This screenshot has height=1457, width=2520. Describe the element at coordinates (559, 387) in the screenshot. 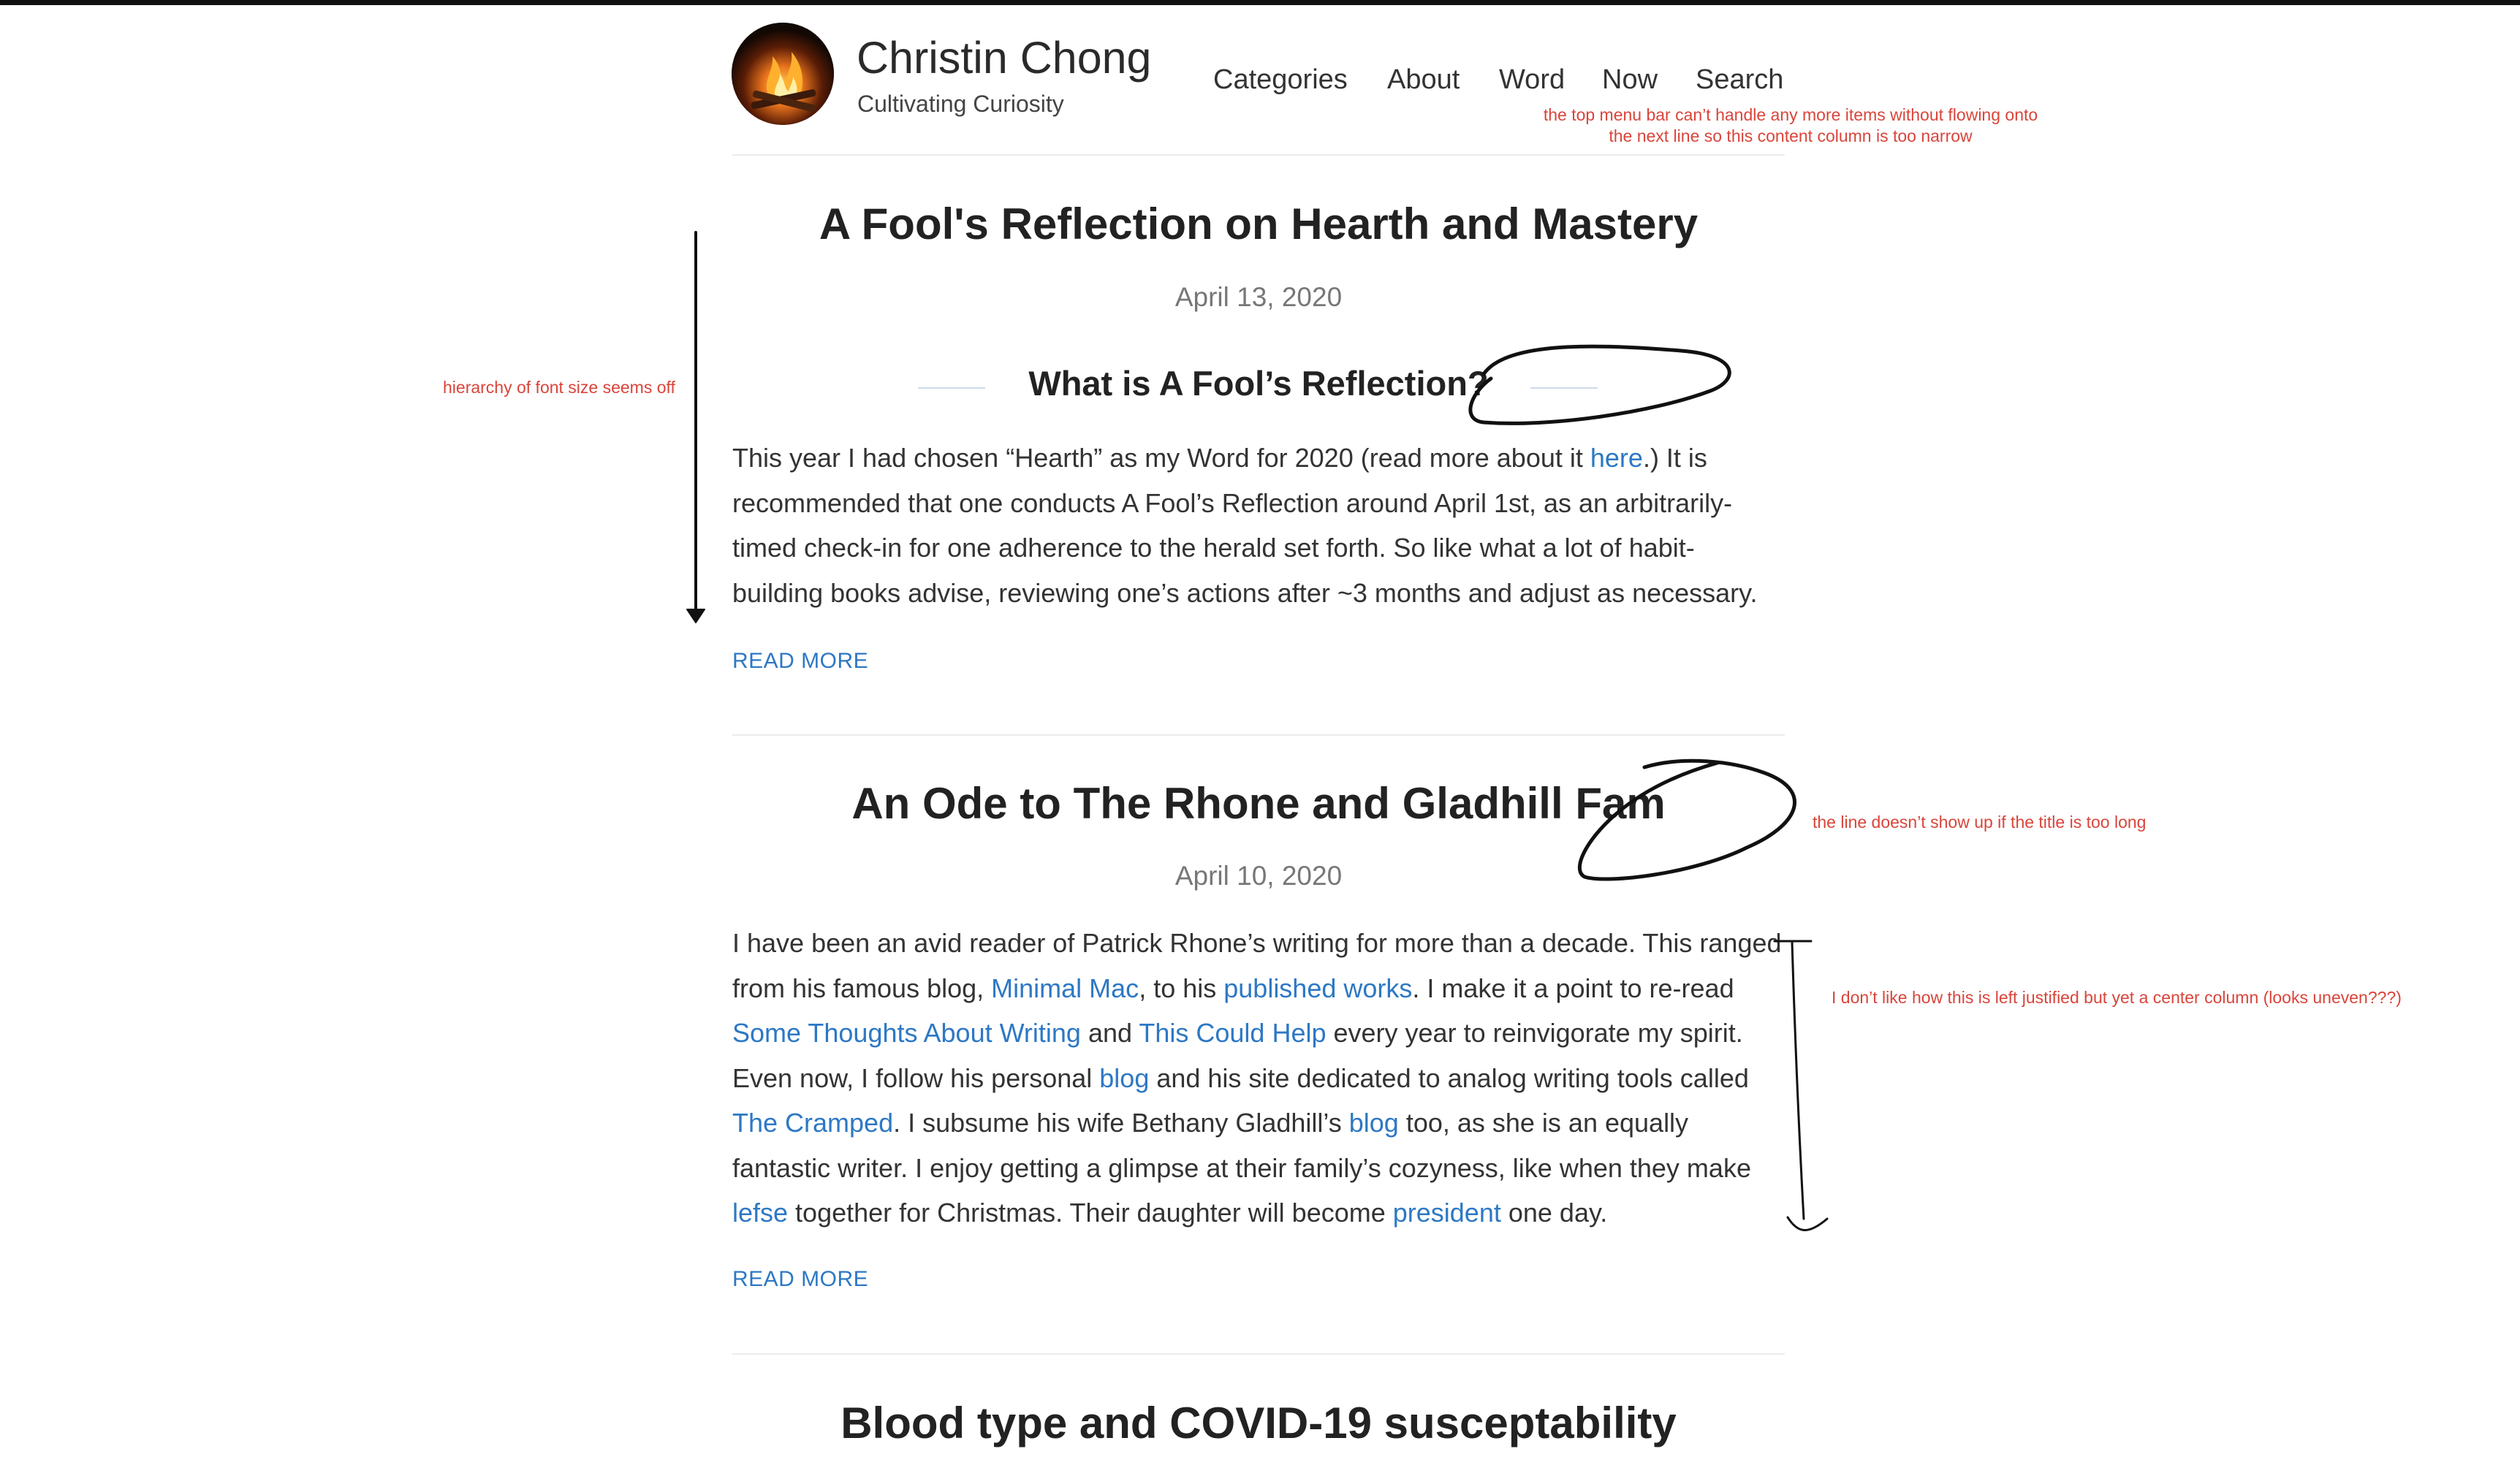

I see `annotation-hierarchy-note: hierarchy of font size seems off` at that location.